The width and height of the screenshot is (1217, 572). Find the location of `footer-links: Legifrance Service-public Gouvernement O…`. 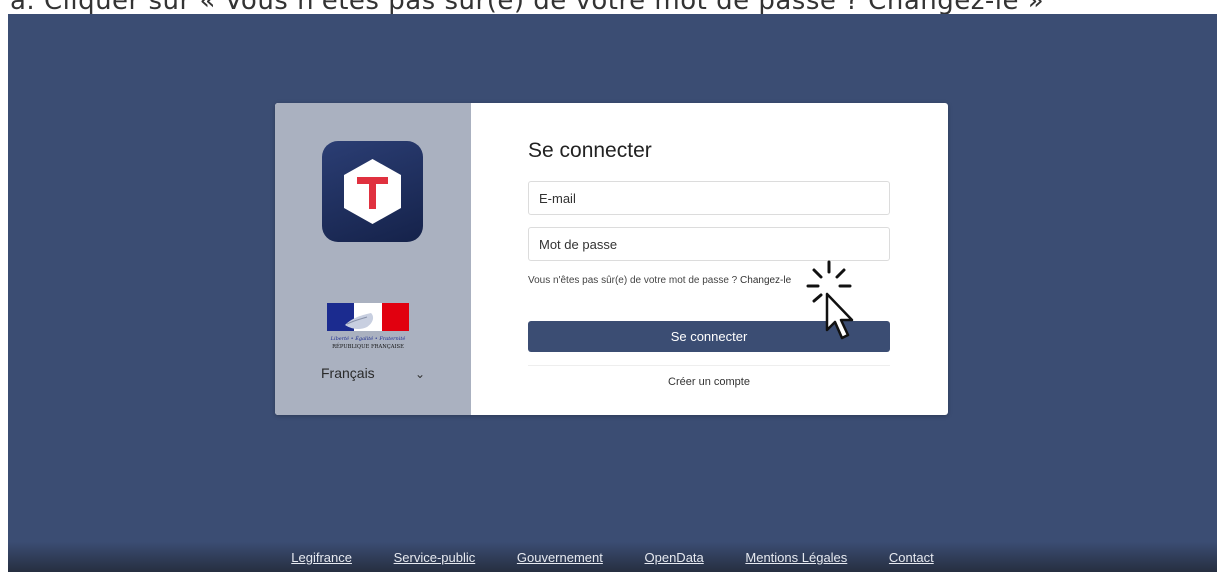

footer-links: Legifrance Service-public Gouvernement O… is located at coordinates (612, 557).